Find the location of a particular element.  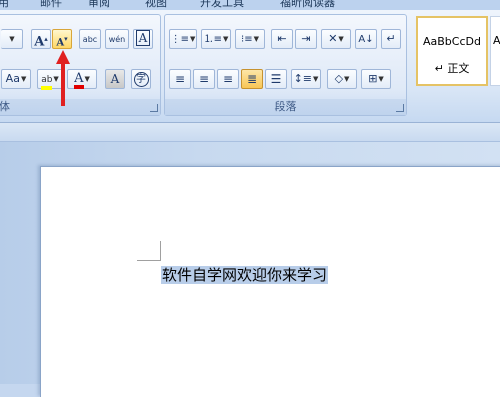

phonetic-button: wén is located at coordinates (117, 39).